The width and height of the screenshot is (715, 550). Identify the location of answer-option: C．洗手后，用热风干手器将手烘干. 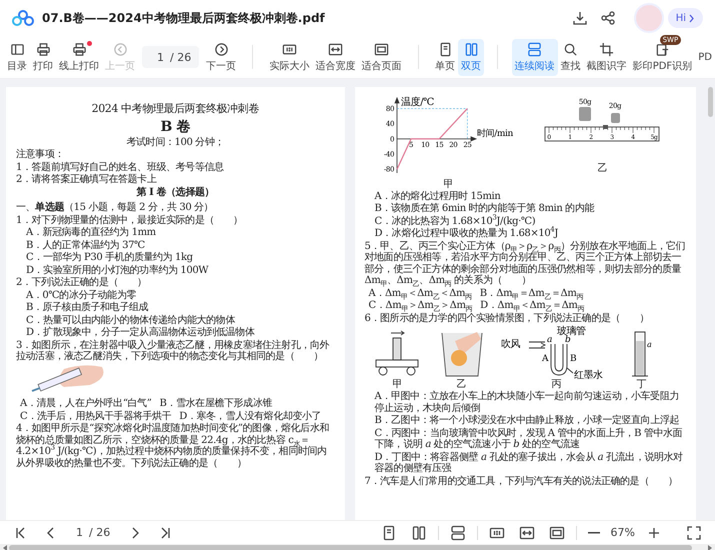
(96, 416).